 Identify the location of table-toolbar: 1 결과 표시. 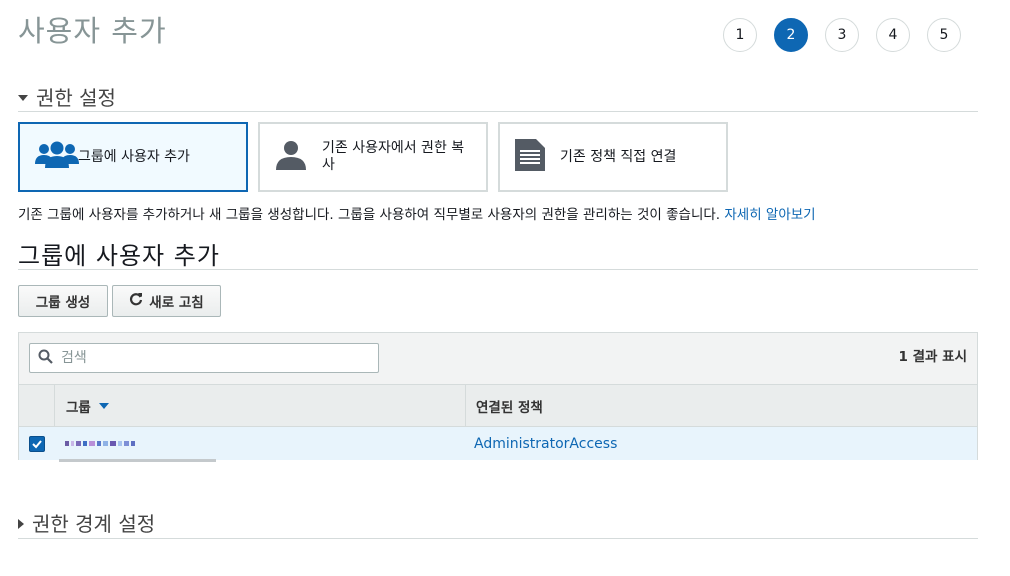
(498, 359).